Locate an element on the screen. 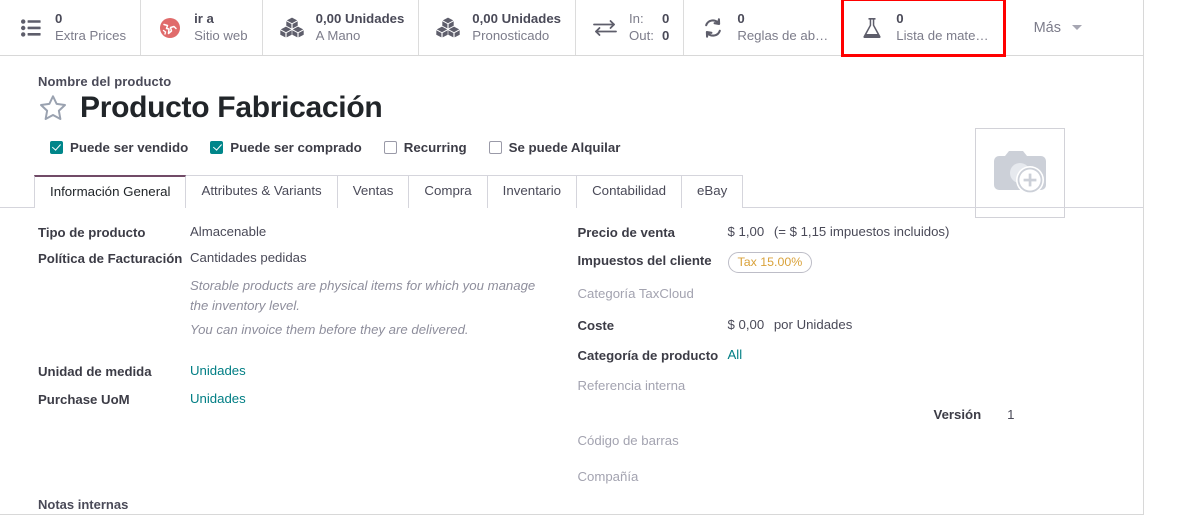 Image resolution: width=1185 pixels, height=515 pixels. field-barcode: Código de barras is located at coordinates (861, 440).